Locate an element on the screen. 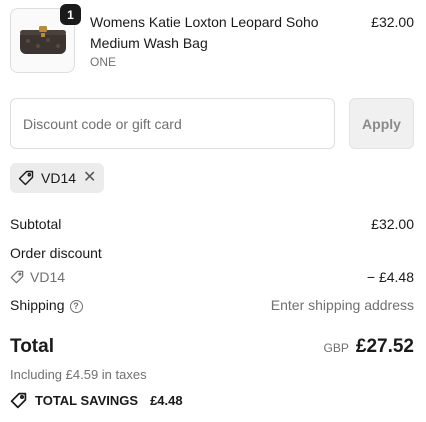  order-discount-label: Order discount is located at coordinates (56, 253).